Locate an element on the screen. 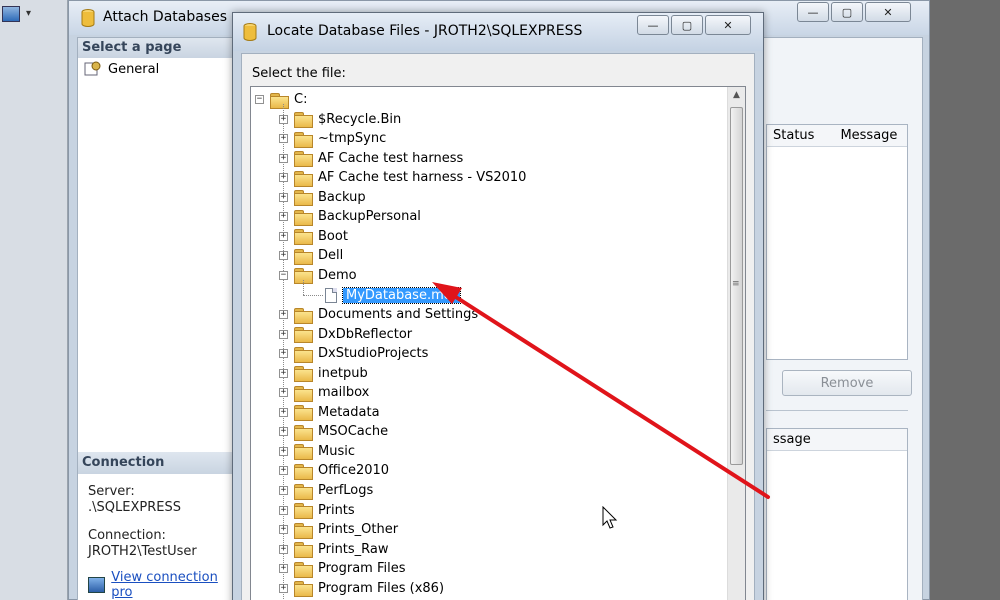  tree-folder-item: + Program Files (x86) is located at coordinates (361, 588).